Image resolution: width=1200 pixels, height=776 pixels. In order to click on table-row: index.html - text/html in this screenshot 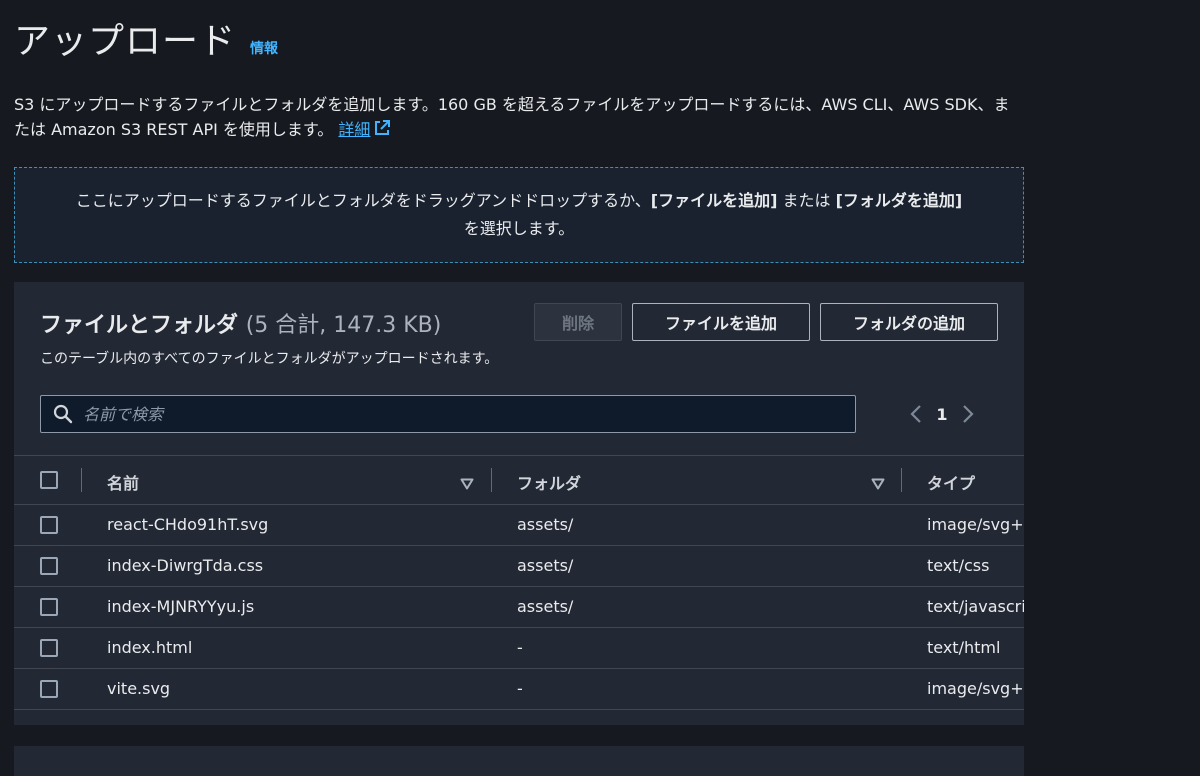, I will do `click(519, 648)`.